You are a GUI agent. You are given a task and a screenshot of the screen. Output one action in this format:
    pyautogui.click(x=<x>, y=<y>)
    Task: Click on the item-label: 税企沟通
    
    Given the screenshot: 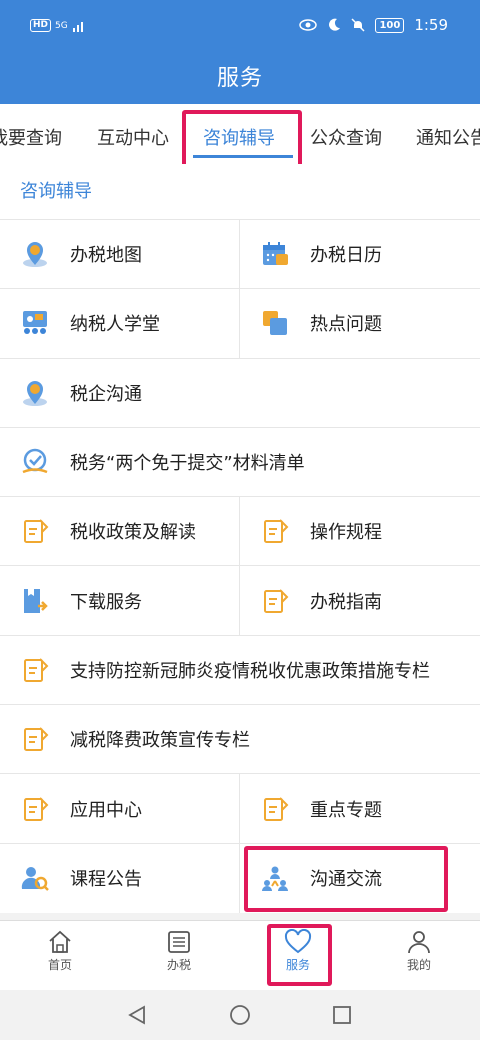 What is the action you would take?
    pyautogui.click(x=106, y=394)
    